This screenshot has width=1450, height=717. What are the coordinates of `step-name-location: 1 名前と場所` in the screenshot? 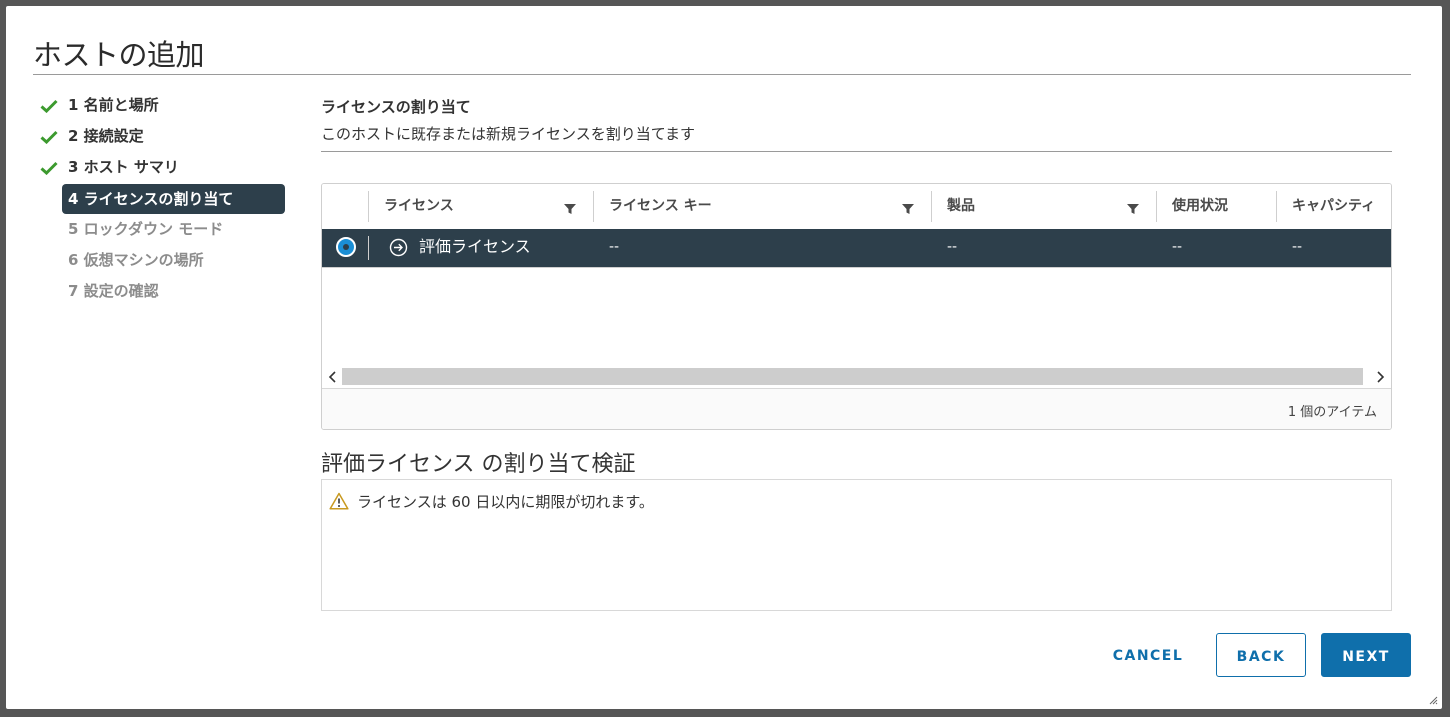 It's located at (170, 105).